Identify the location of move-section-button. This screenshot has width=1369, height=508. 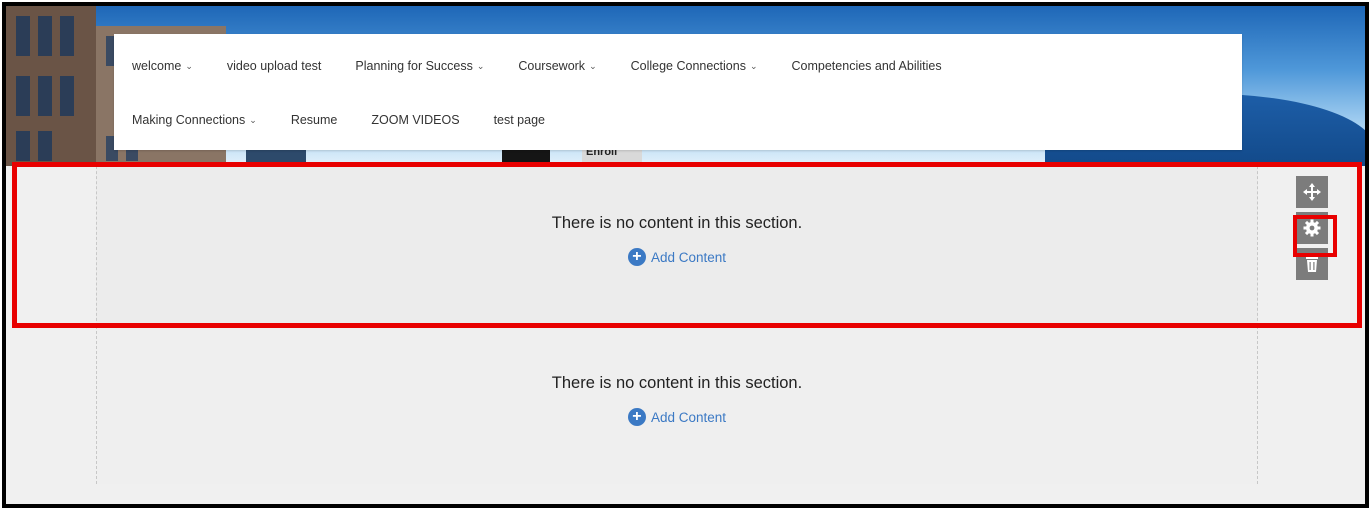
(1312, 192).